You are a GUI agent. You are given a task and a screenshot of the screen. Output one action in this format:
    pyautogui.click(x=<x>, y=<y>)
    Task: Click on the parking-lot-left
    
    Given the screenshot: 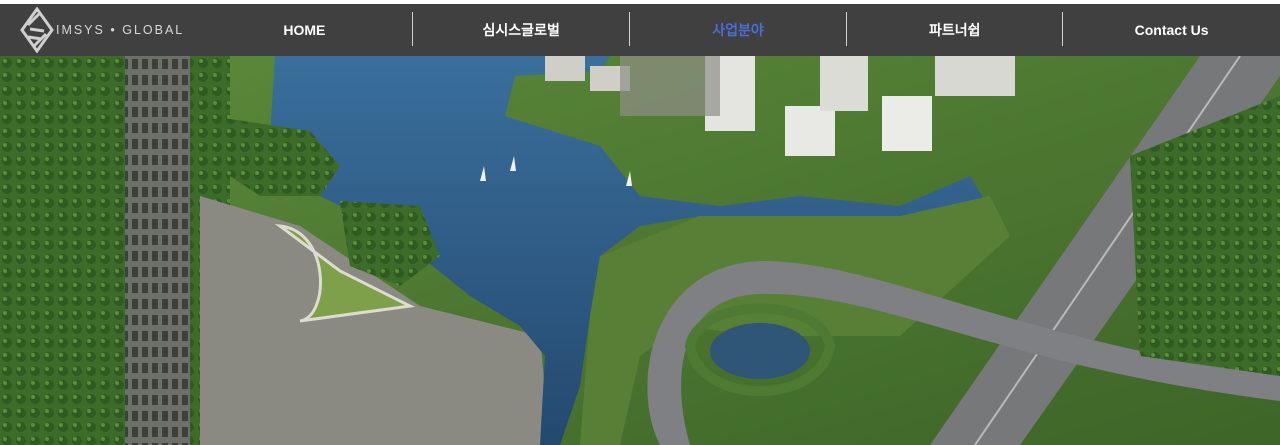 What is the action you would take?
    pyautogui.click(x=160, y=250)
    